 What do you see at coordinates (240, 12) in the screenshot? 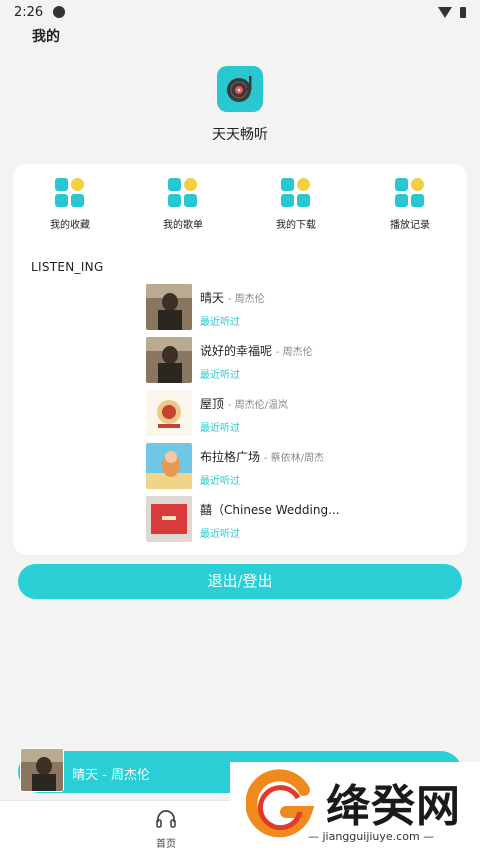
I see `status-bar: 2:26` at bounding box center [240, 12].